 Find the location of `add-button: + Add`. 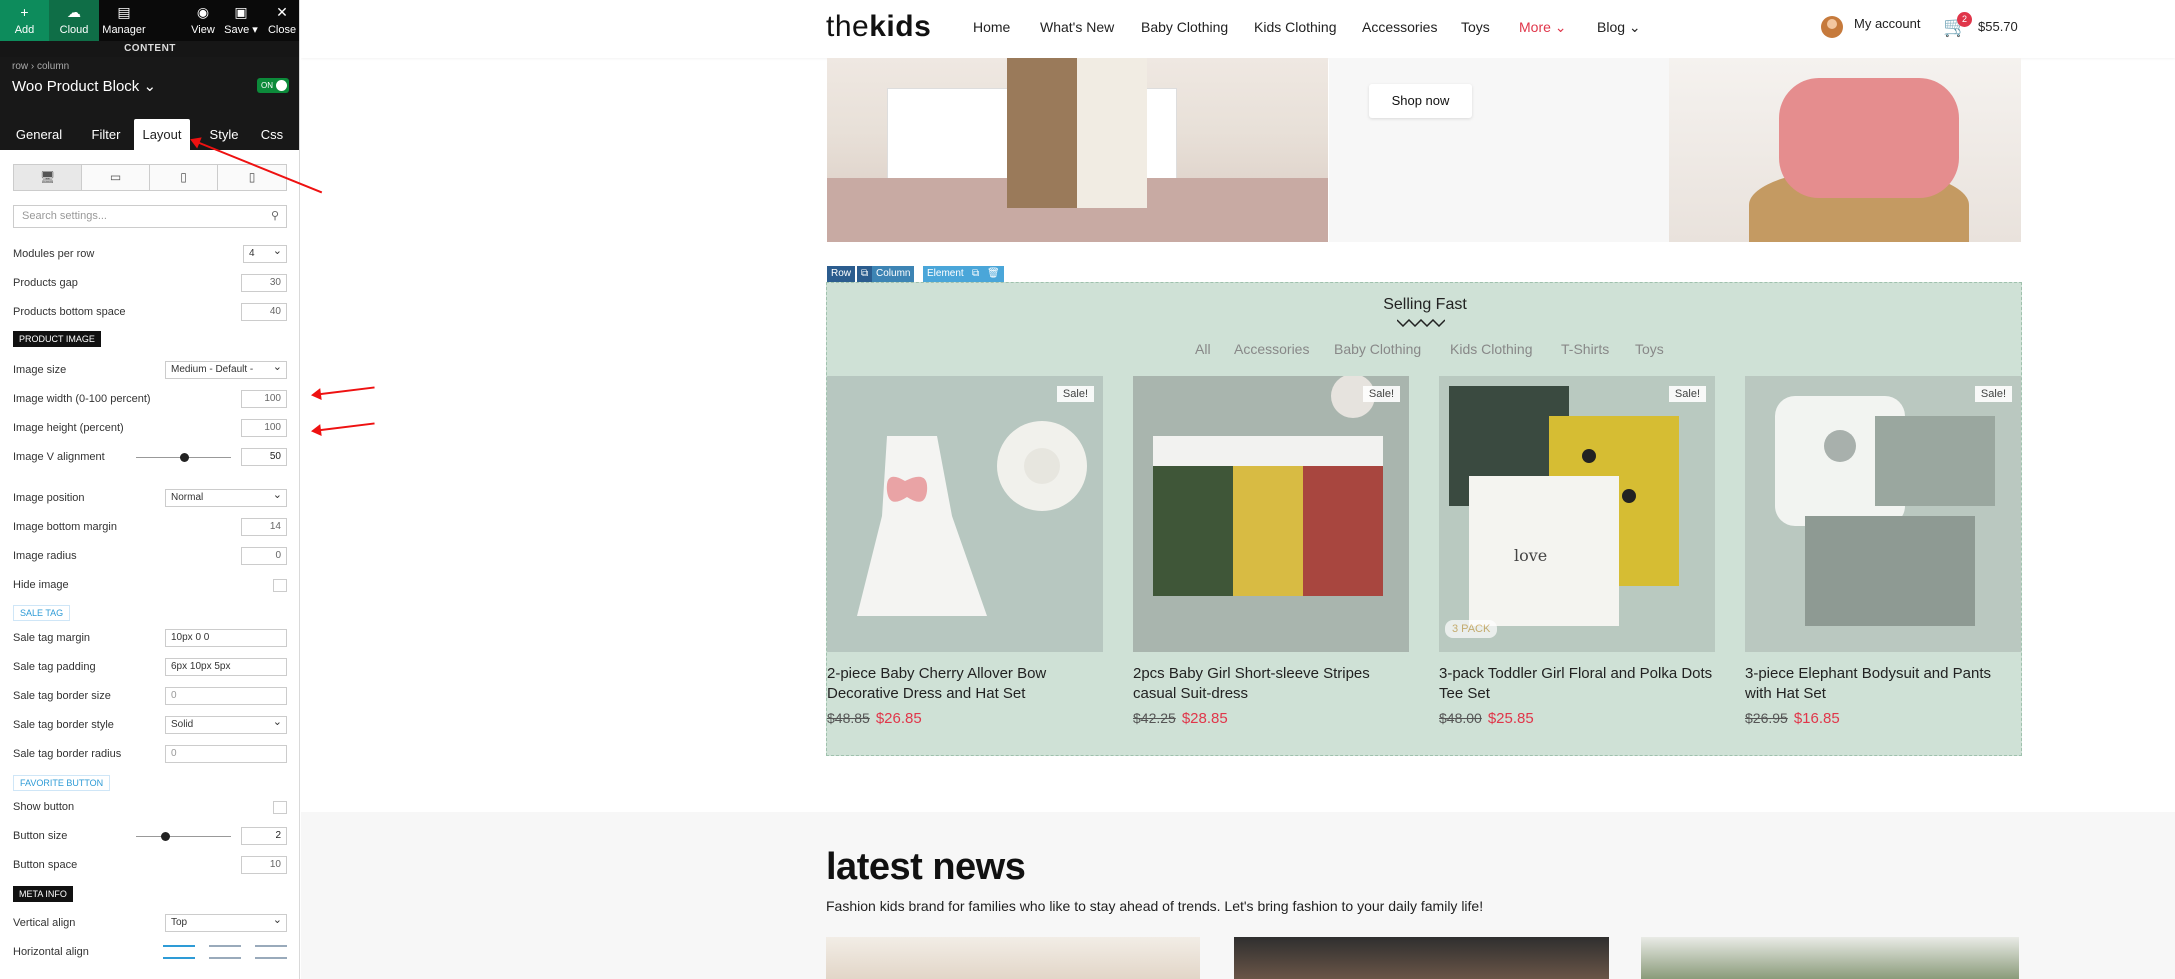

add-button: + Add is located at coordinates (24, 20).